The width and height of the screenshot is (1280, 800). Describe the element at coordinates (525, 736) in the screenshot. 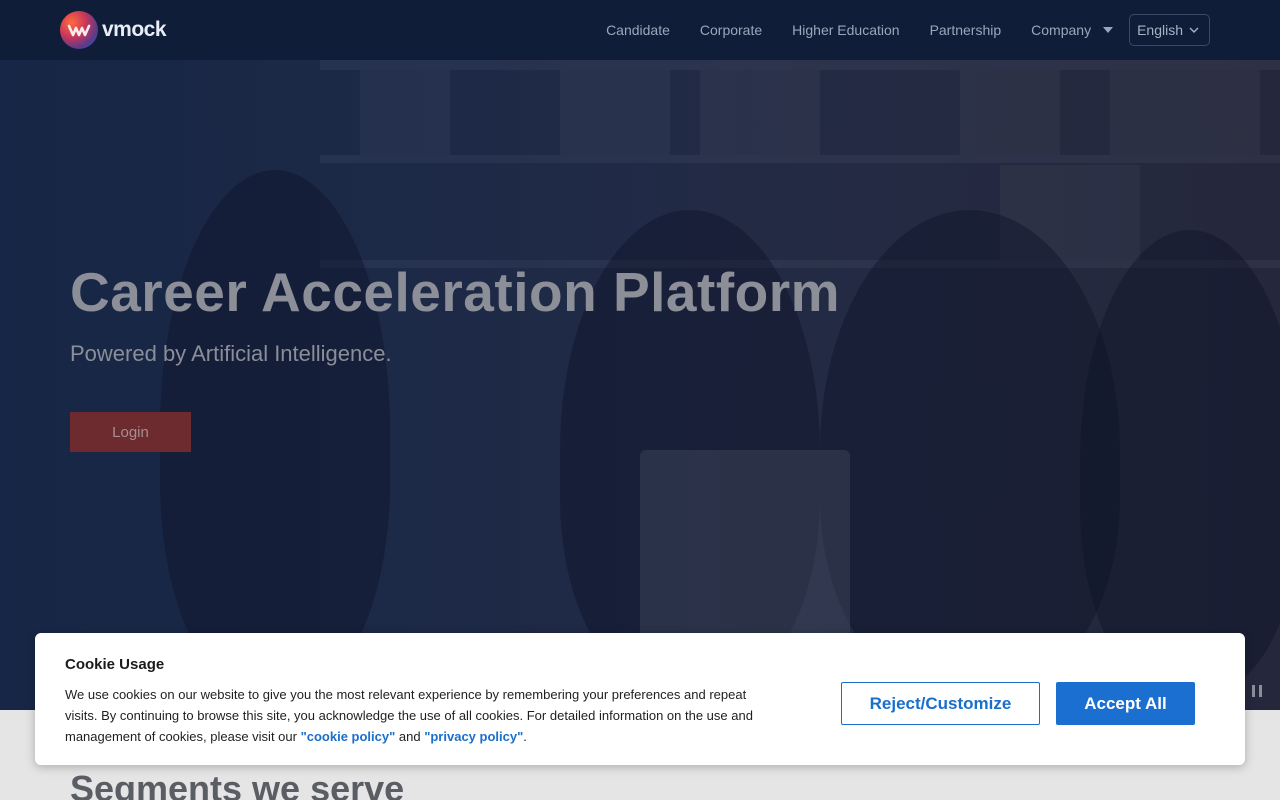

I see `cookie-text-end: .` at that location.